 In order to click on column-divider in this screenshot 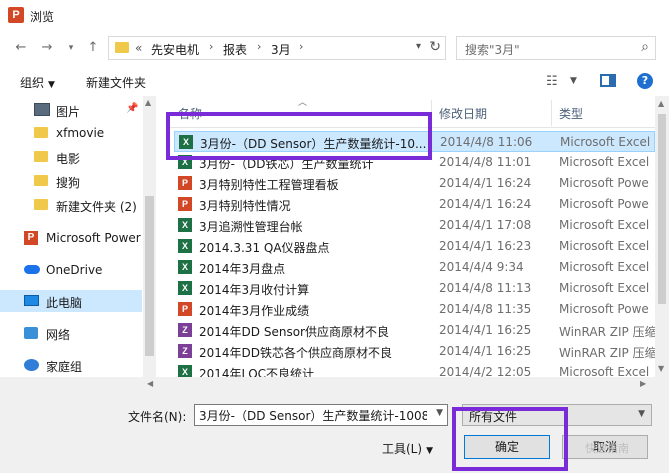, I will do `click(551, 113)`.